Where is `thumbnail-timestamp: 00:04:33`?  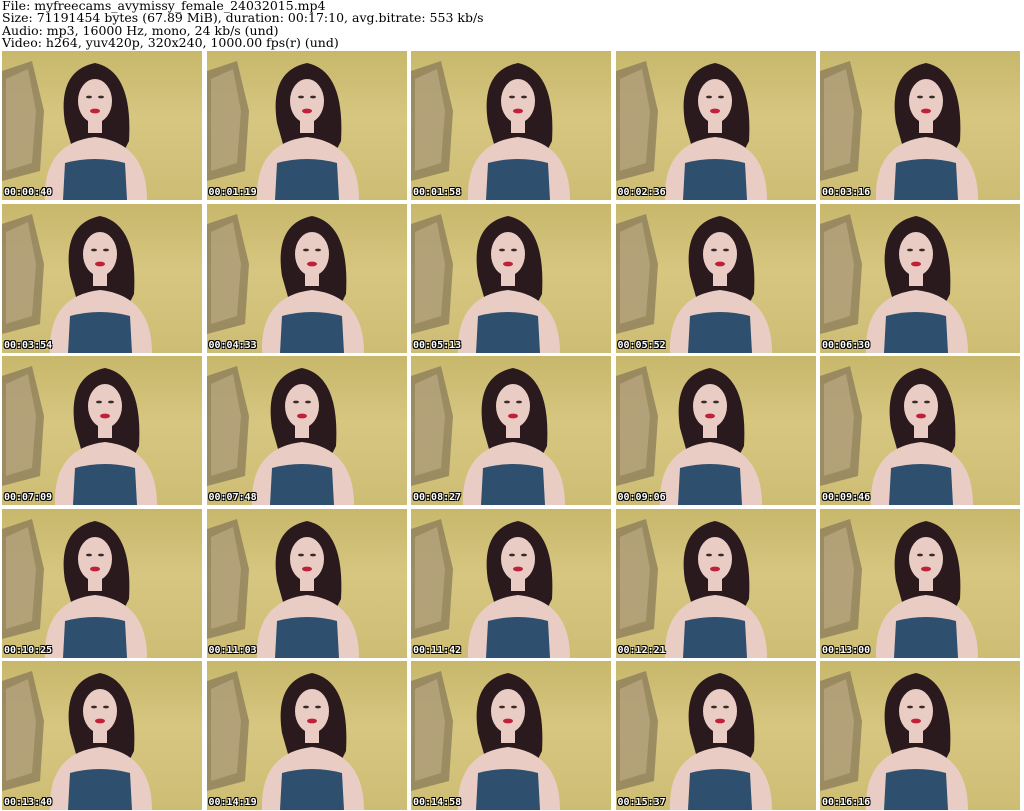 thumbnail-timestamp: 00:04:33 is located at coordinates (232, 345).